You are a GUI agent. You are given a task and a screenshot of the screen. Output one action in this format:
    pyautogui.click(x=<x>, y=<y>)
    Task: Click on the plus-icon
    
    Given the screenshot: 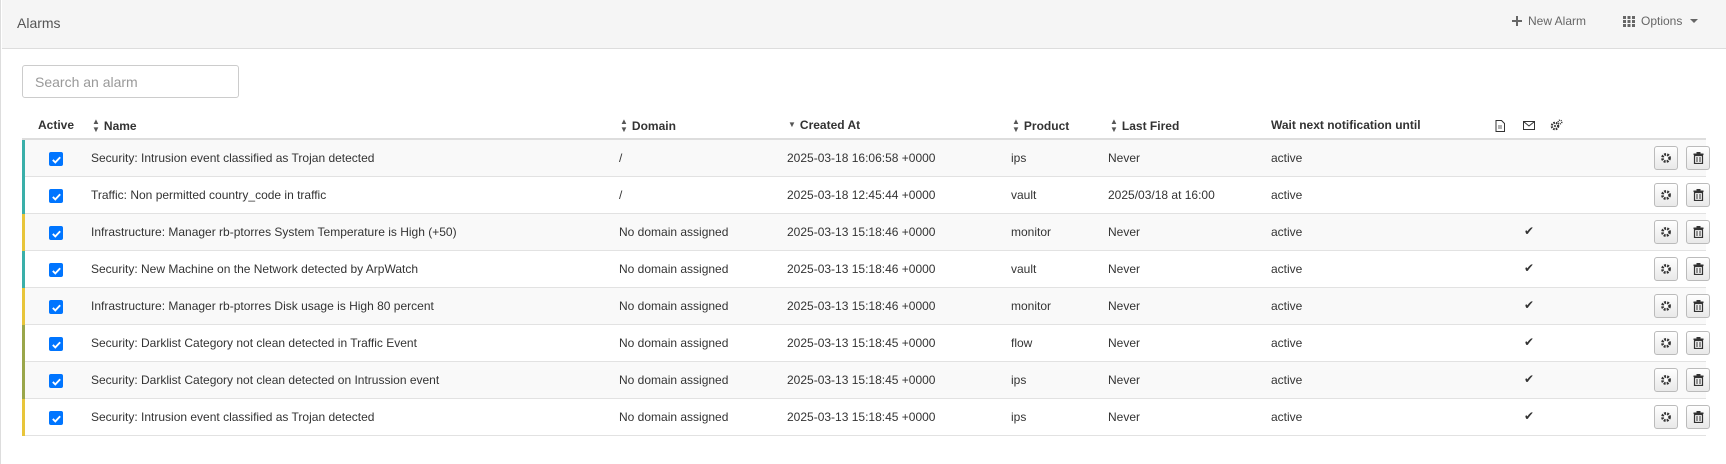 What is the action you would take?
    pyautogui.click(x=1517, y=21)
    